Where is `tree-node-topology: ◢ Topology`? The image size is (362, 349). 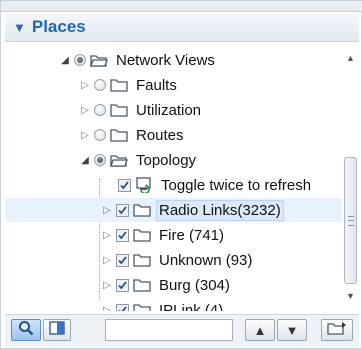
tree-node-topology: ◢ Topology is located at coordinates (173, 160).